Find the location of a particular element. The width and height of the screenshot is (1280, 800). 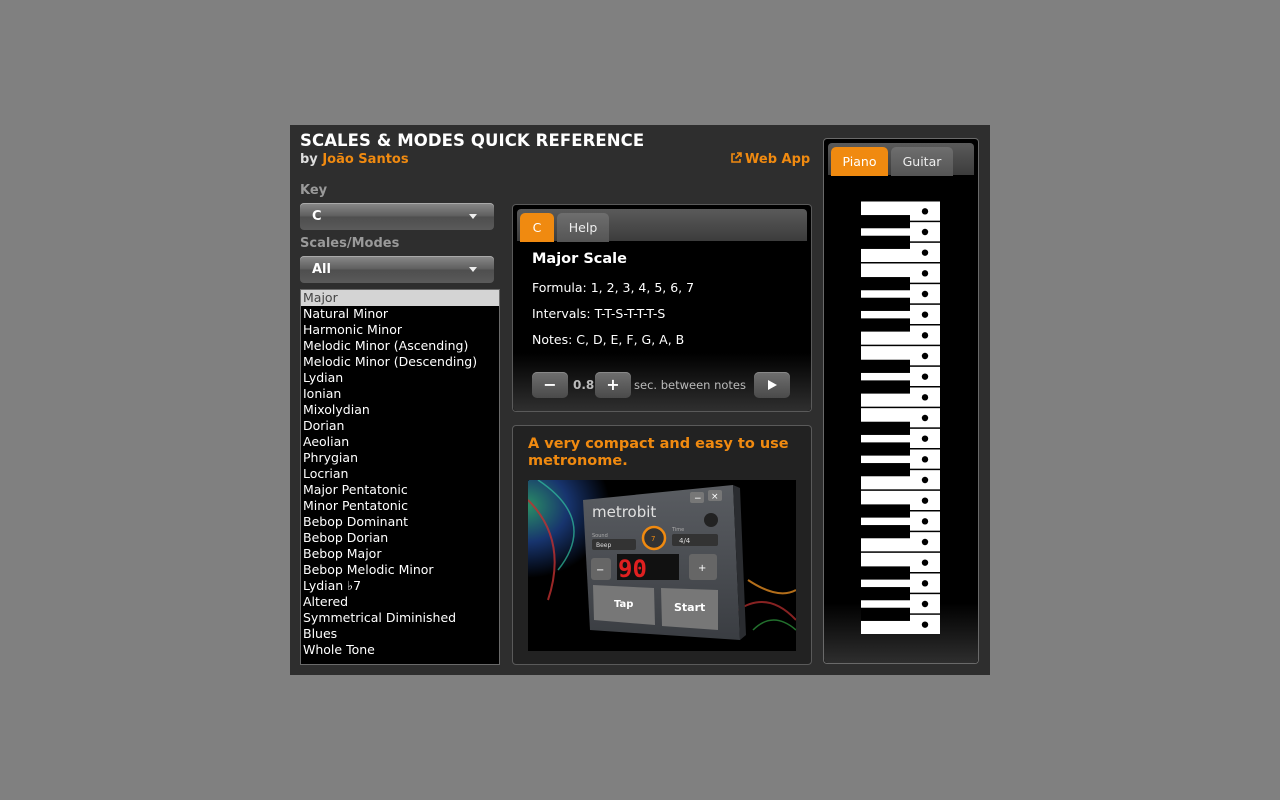

tab-piano: Piano is located at coordinates (859, 161).